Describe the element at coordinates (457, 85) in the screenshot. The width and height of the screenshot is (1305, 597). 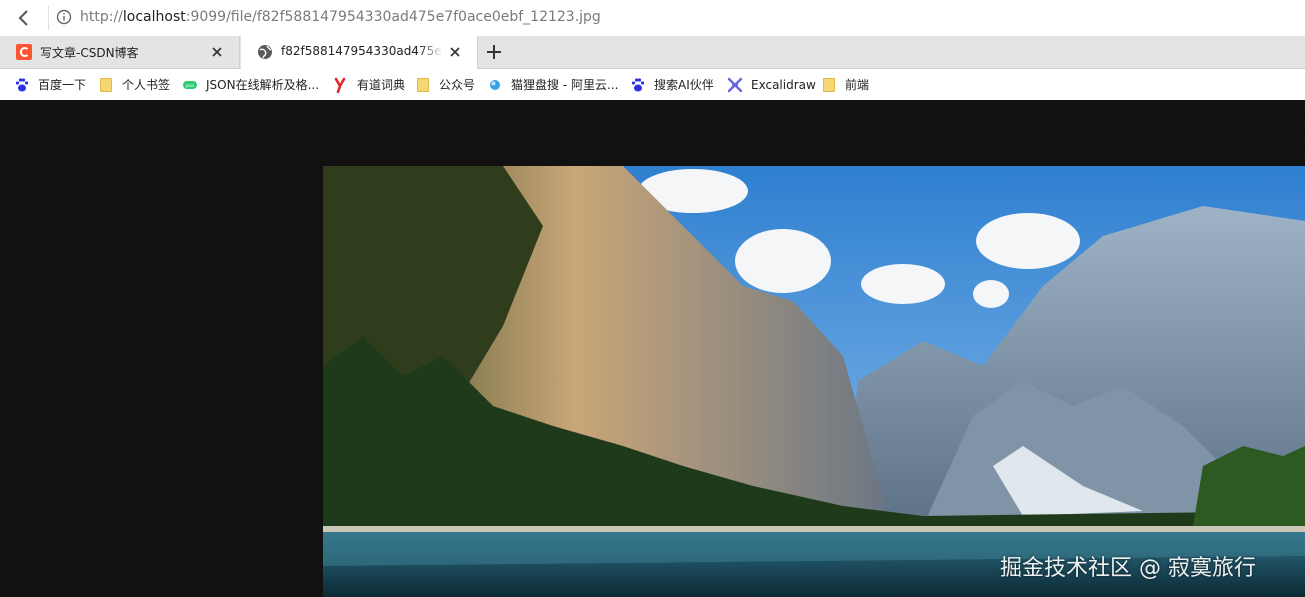
I see `bookmark-label: 公众号` at that location.